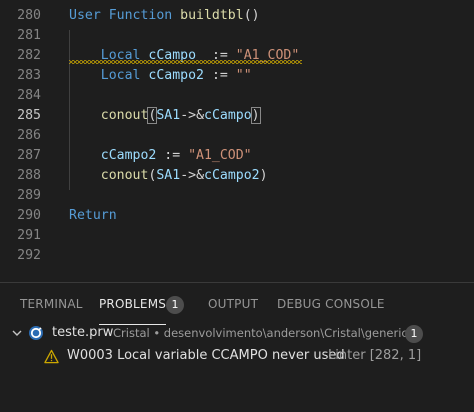 Image resolution: width=474 pixels, height=412 pixels. I want to click on problem-source: Linter [282, 1], so click(374, 355).